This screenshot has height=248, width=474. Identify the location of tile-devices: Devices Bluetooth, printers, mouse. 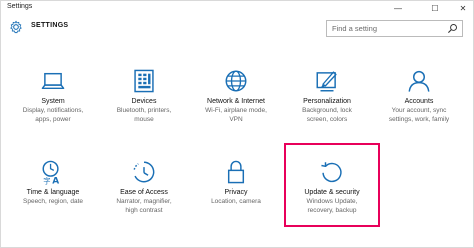
(144, 99).